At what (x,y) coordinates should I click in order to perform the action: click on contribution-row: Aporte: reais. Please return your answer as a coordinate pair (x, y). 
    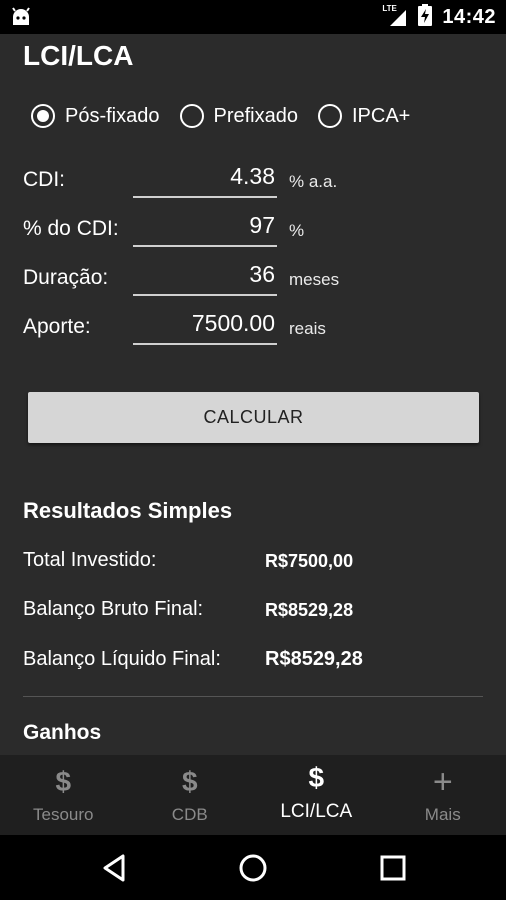
    Looking at the image, I should click on (253, 327).